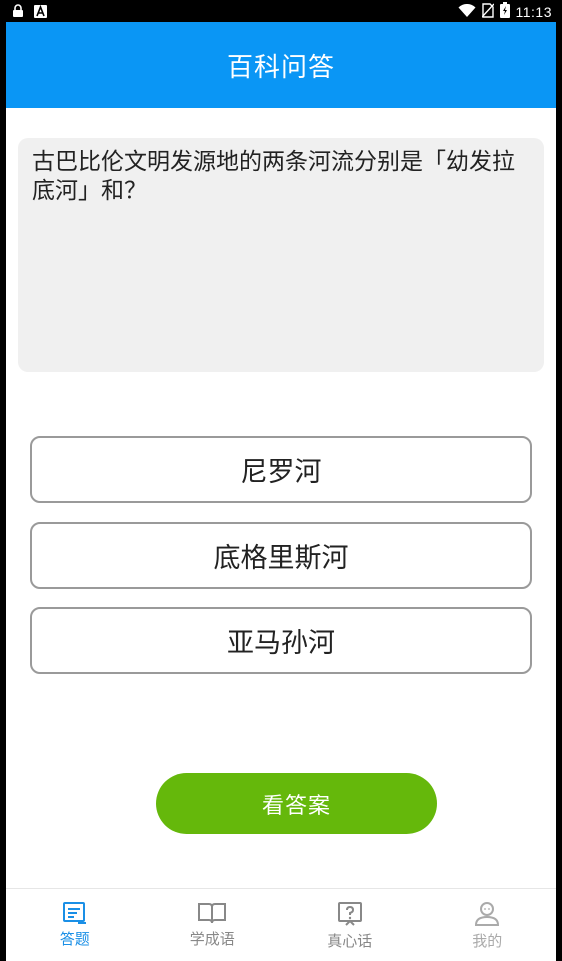  I want to click on bottom-tab-bar: 答题 学成语 真心话 我的, so click(281, 924).